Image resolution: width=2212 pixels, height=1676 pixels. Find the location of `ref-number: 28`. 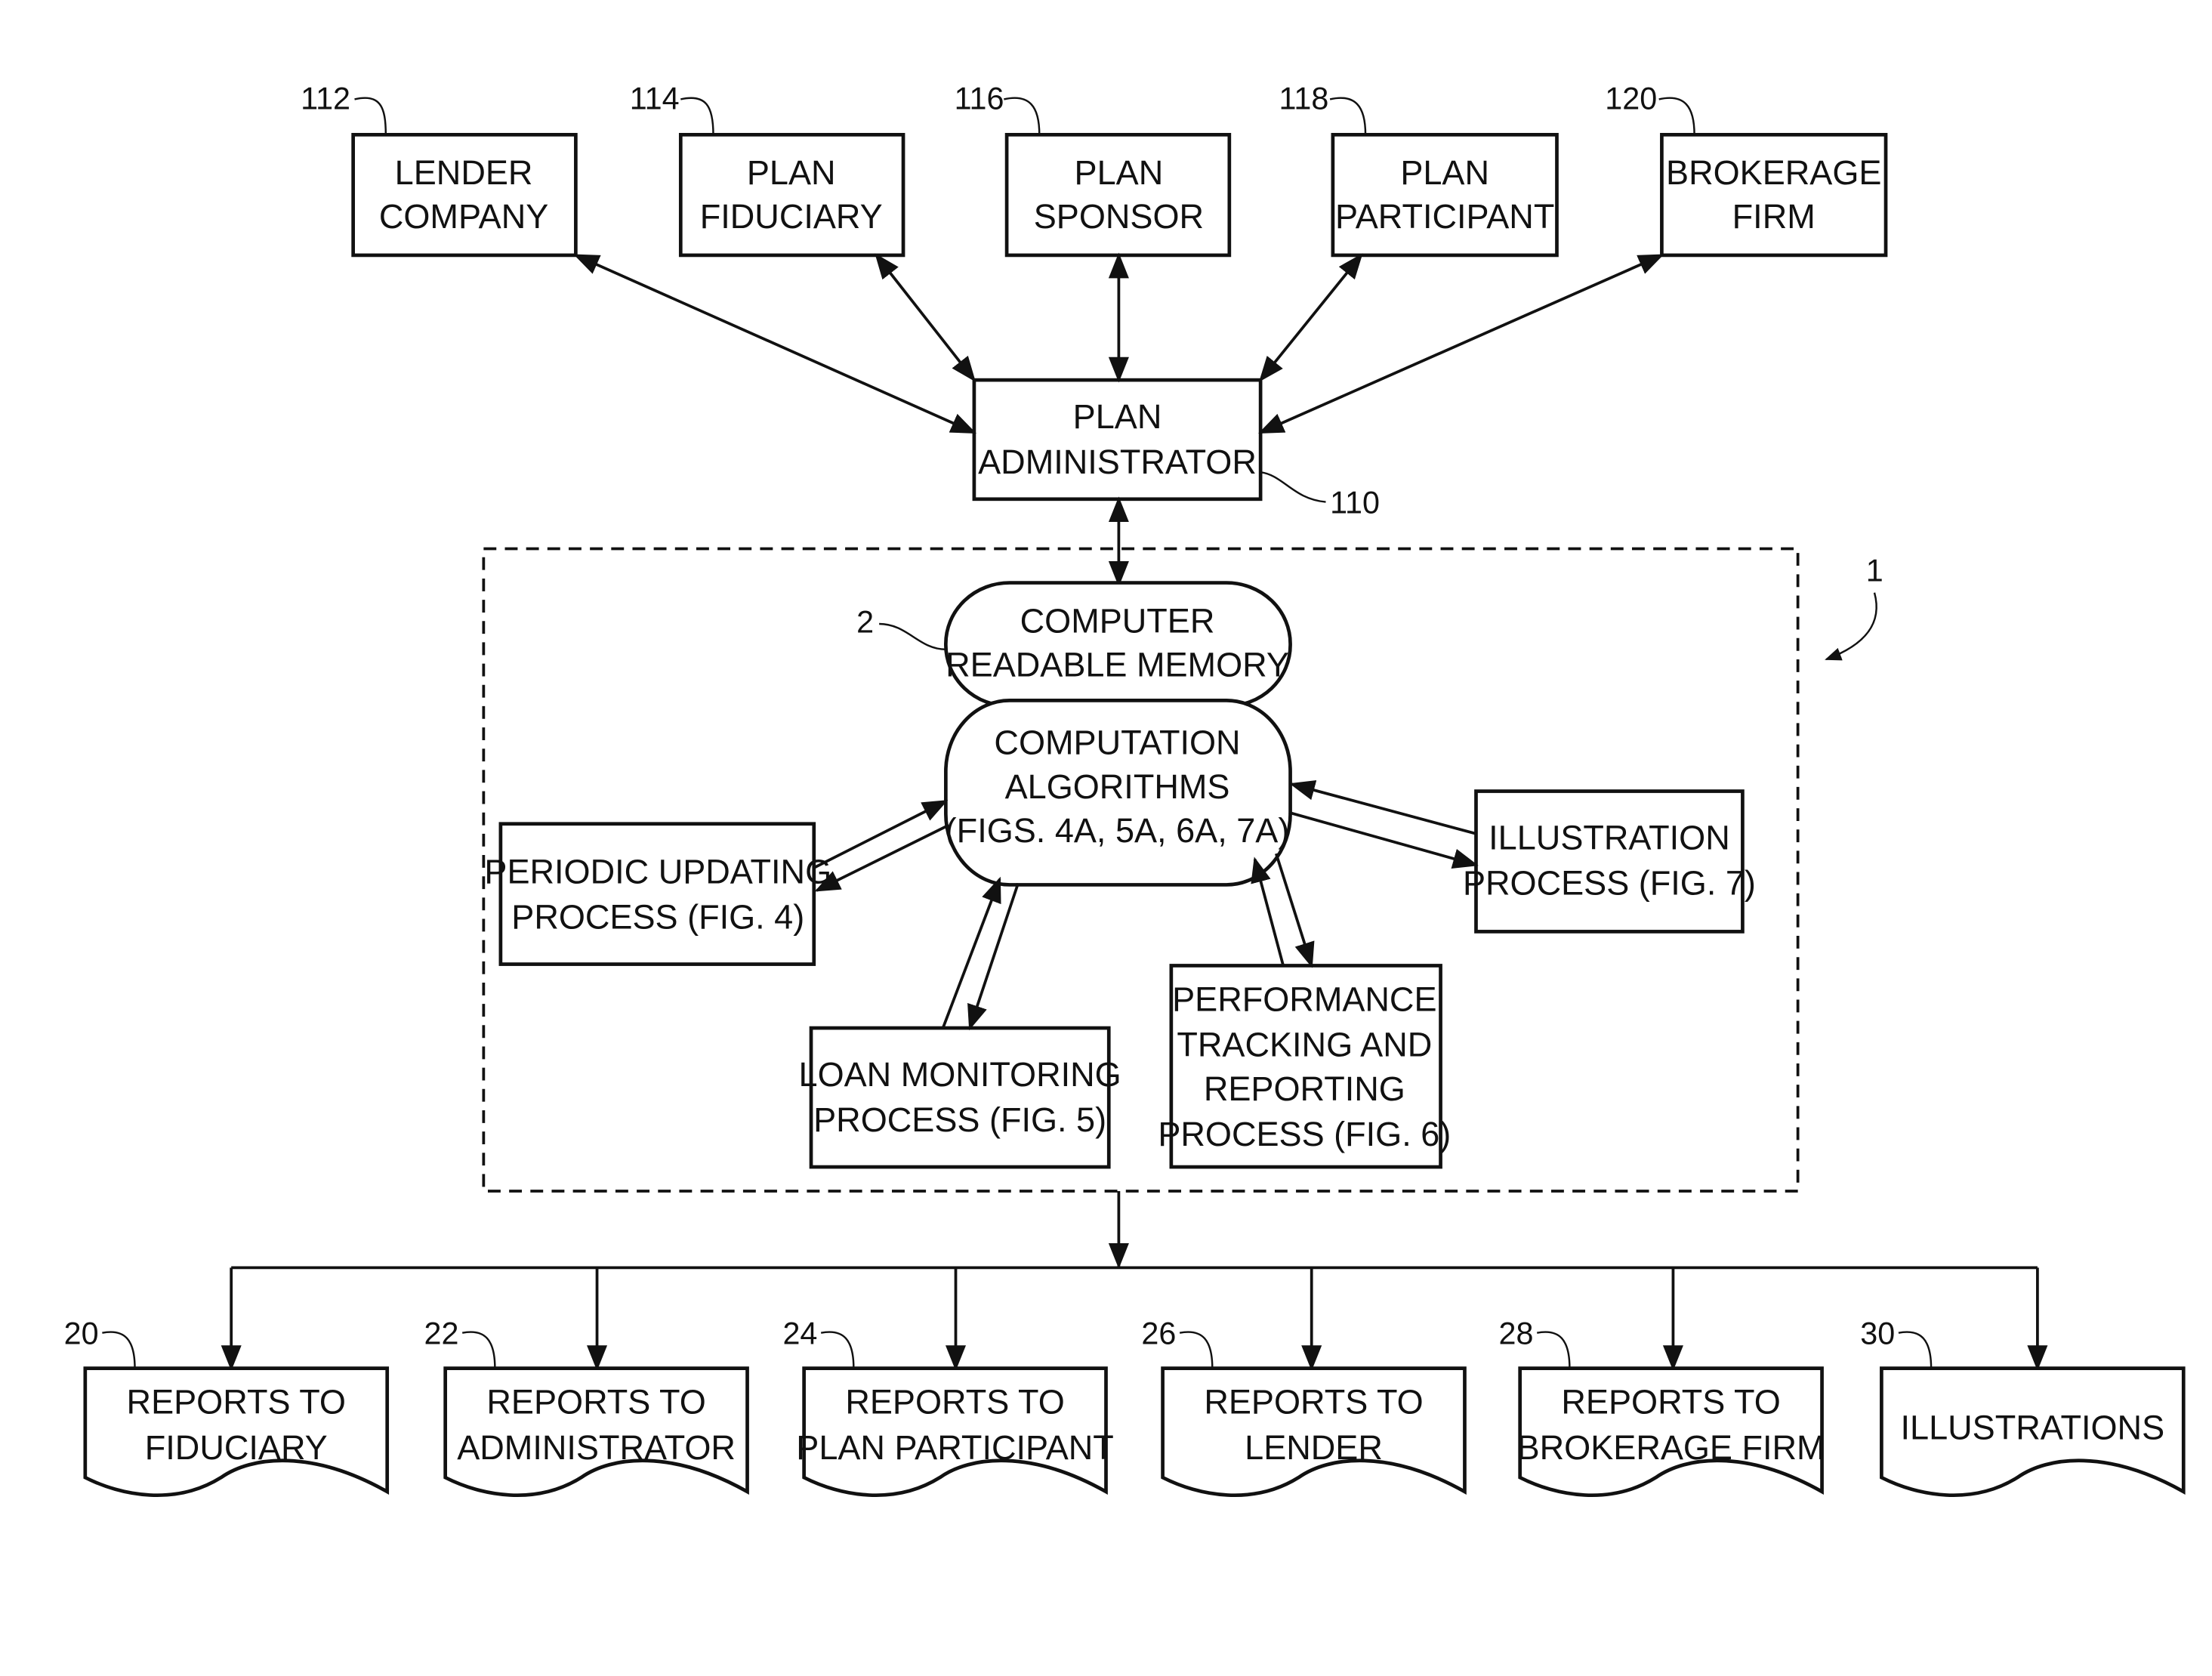

ref-number: 28 is located at coordinates (1516, 1333).